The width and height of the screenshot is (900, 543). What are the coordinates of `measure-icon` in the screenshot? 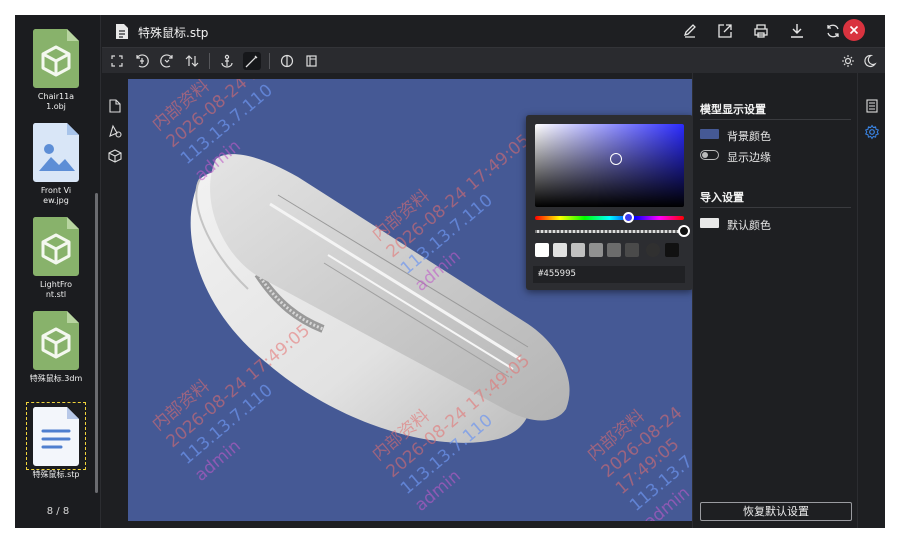 It's located at (252, 61).